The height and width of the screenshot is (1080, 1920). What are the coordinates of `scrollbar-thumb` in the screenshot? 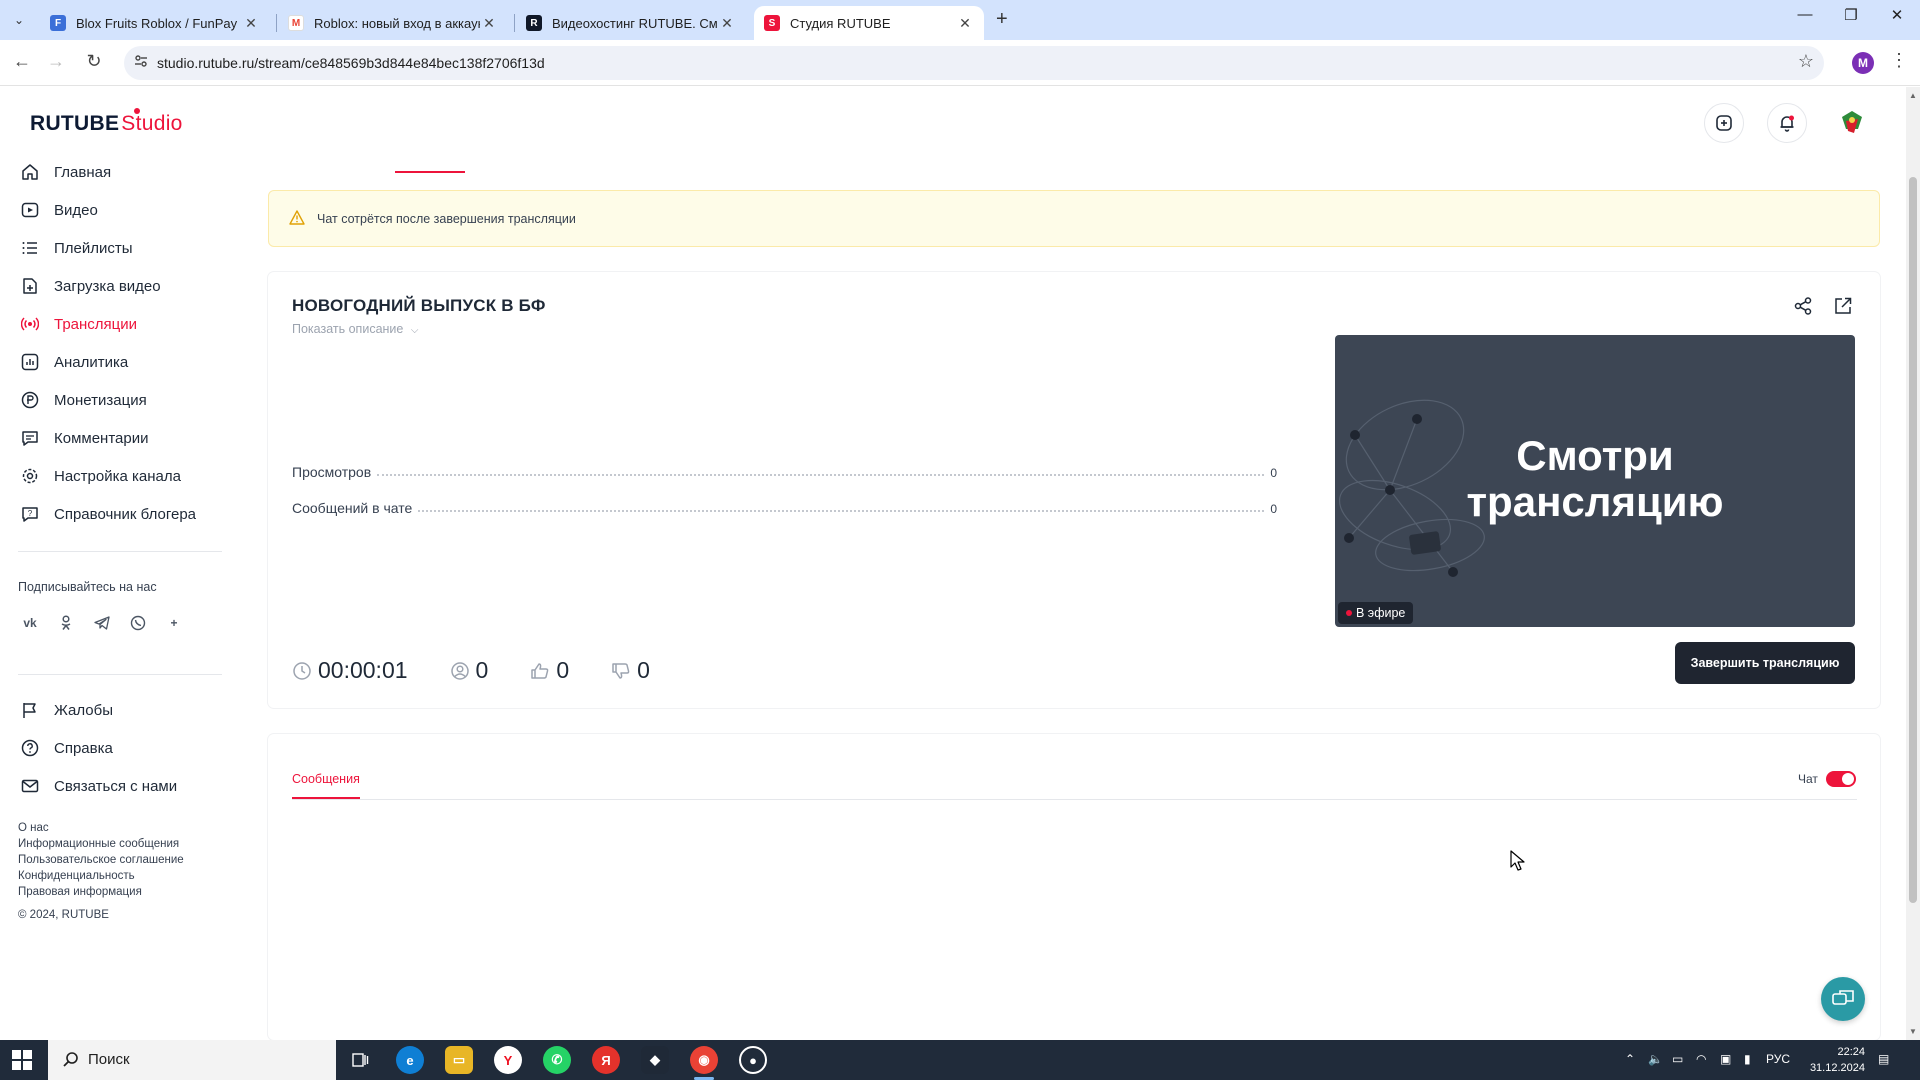 It's located at (1913, 540).